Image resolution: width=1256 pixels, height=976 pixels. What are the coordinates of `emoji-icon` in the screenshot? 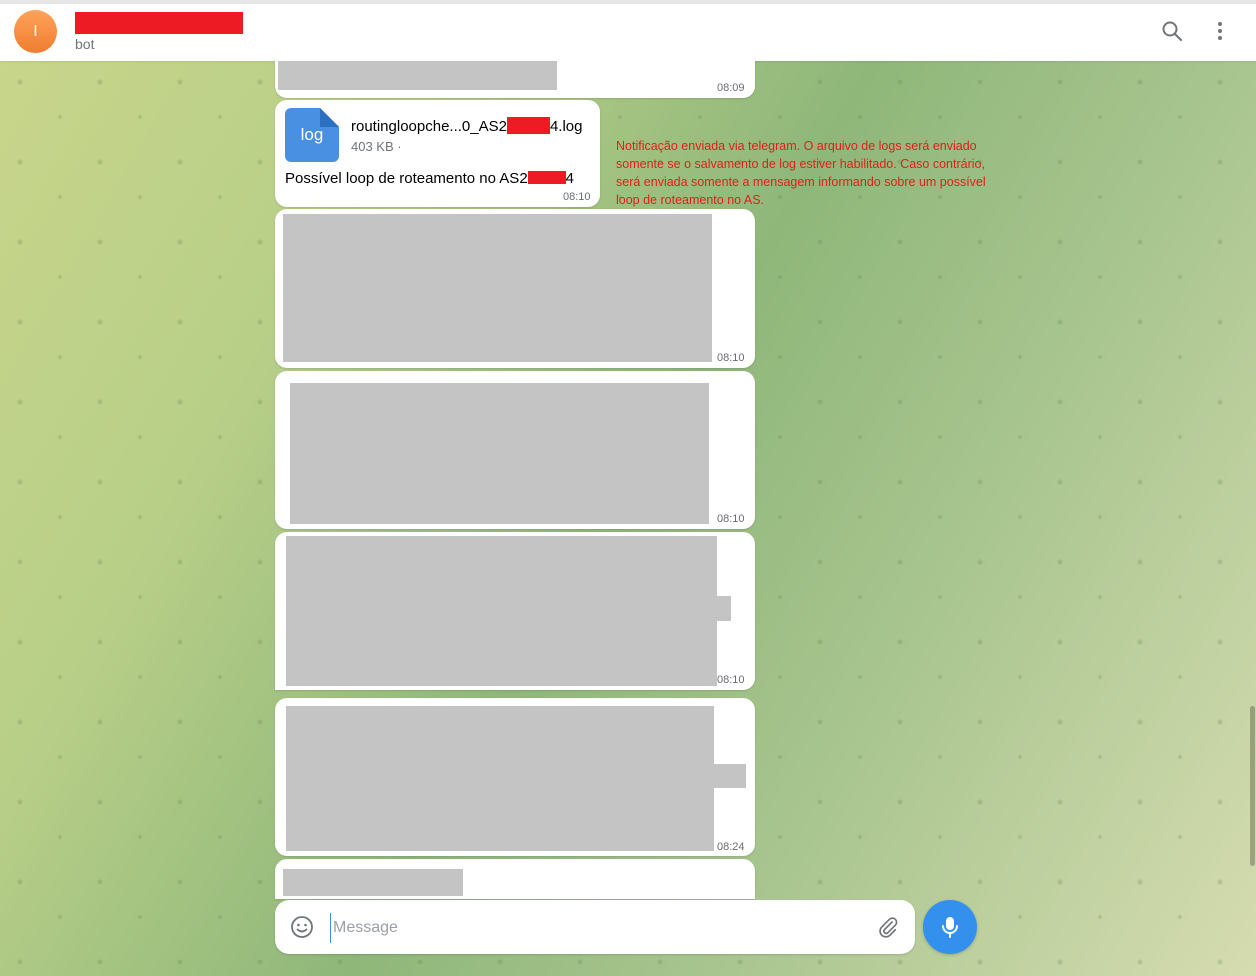 It's located at (302, 927).